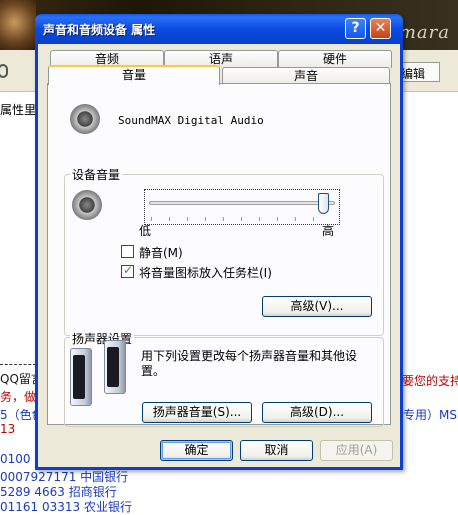 The width and height of the screenshot is (458, 515). What do you see at coordinates (87, 205) in the screenshot?
I see `volume-speaker-icon` at bounding box center [87, 205].